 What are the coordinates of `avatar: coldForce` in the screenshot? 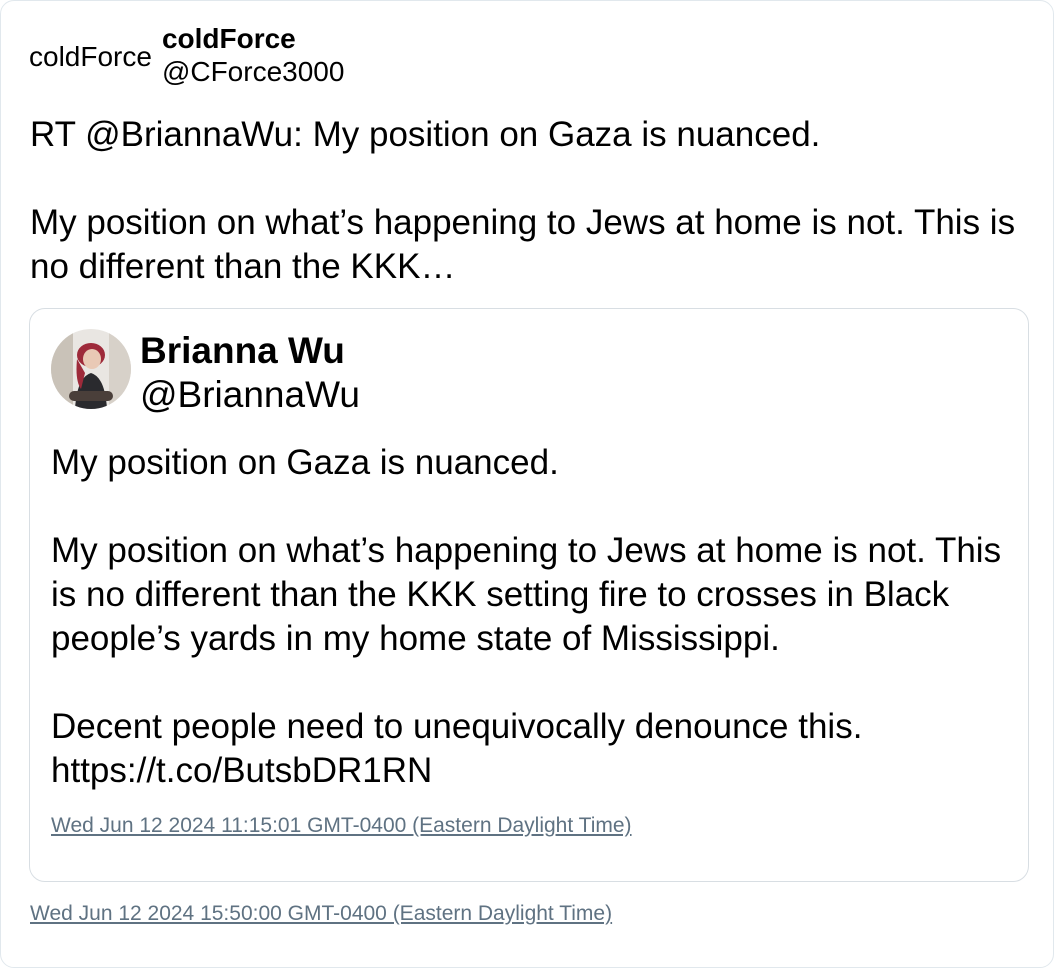 It's located at (90, 57).